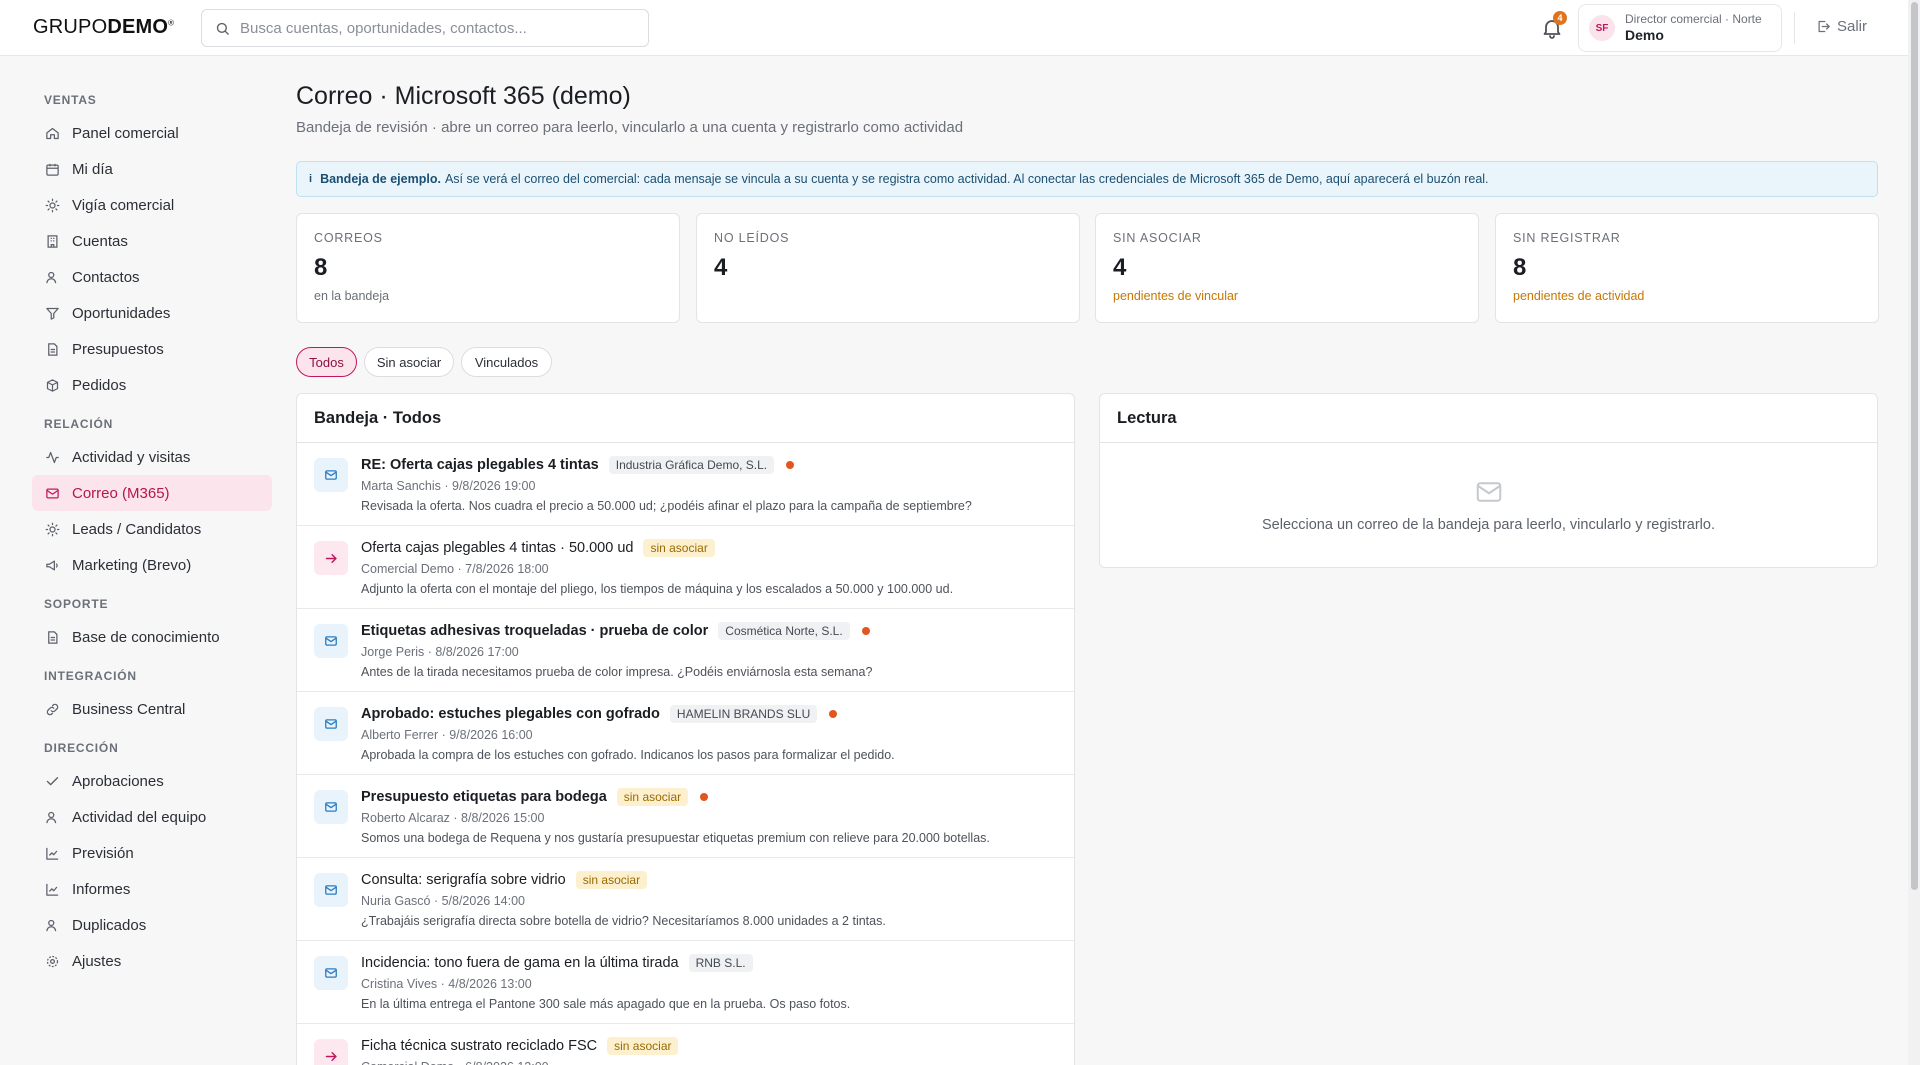 The image size is (1920, 1065). What do you see at coordinates (352, 296) in the screenshot?
I see `stat-note: en la bandeja` at bounding box center [352, 296].